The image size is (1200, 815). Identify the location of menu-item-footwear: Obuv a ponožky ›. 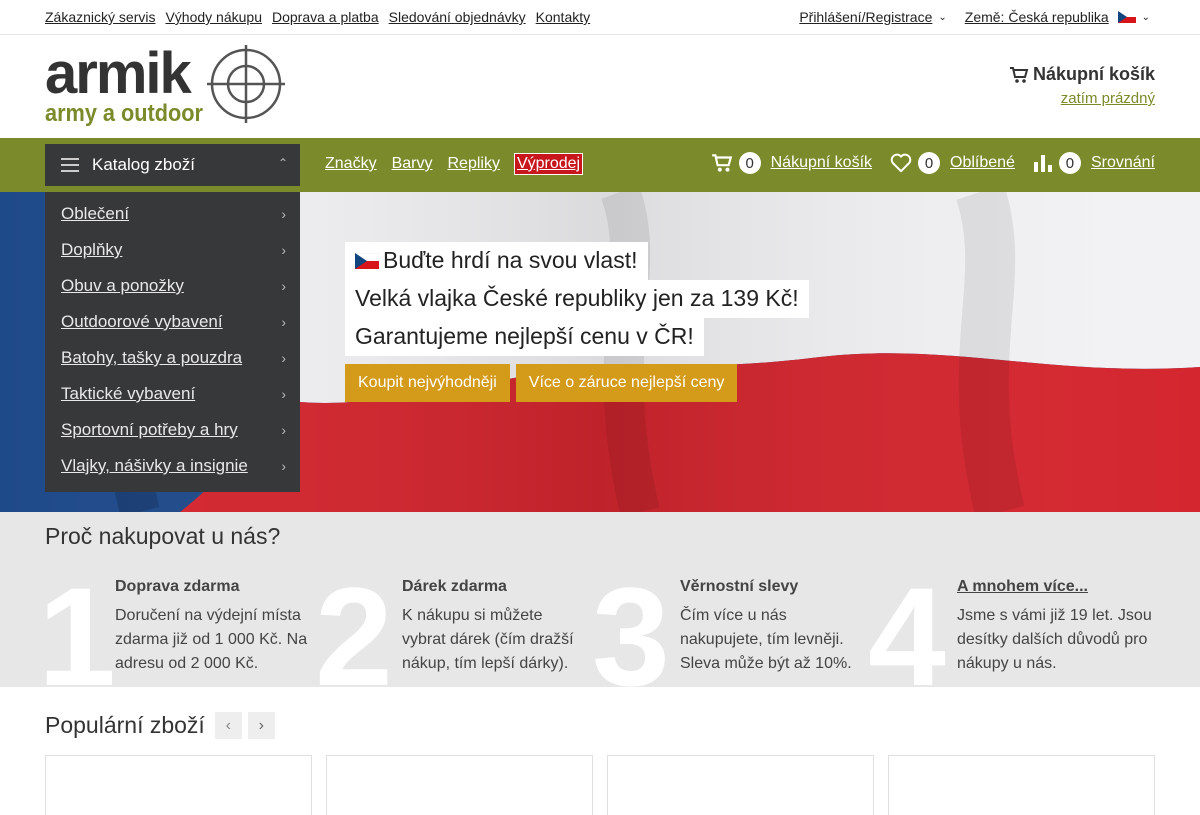
(172, 286).